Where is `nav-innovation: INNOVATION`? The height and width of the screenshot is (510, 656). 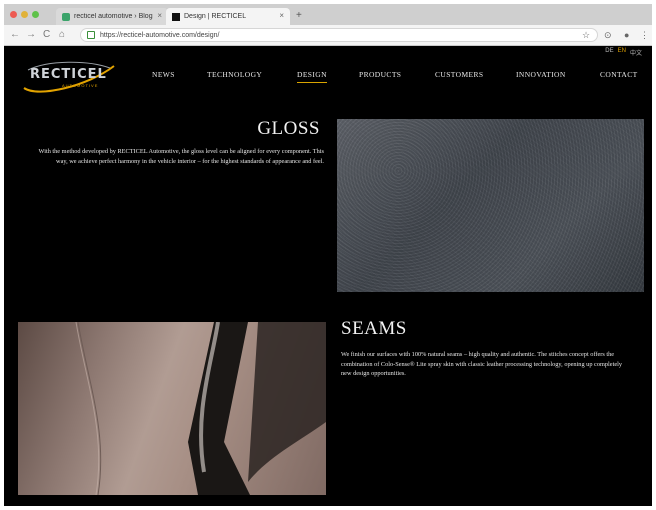
nav-innovation: INNOVATION is located at coordinates (541, 74).